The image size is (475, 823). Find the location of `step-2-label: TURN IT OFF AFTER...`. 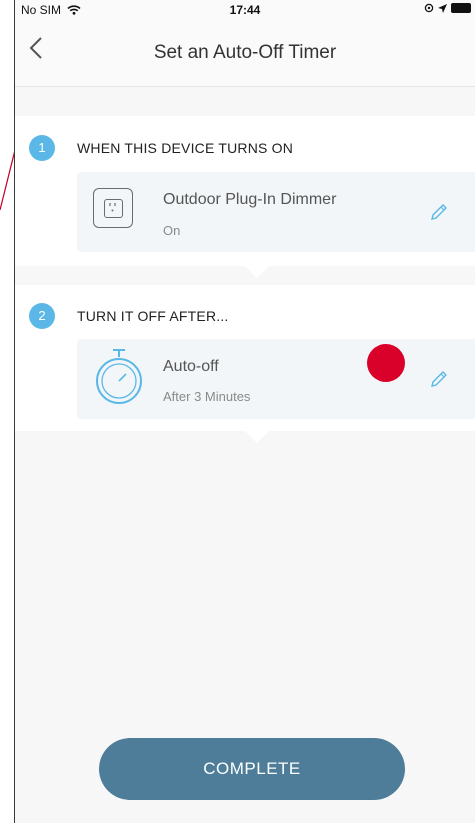

step-2-label: TURN IT OFF AFTER... is located at coordinates (153, 316).